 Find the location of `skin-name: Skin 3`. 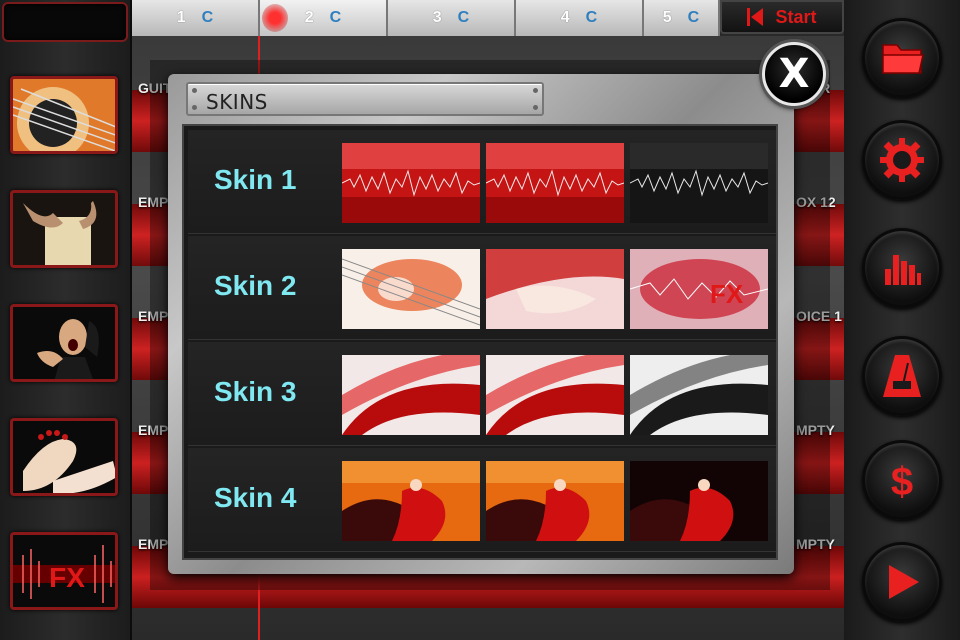

skin-name: Skin 3 is located at coordinates (255, 391).